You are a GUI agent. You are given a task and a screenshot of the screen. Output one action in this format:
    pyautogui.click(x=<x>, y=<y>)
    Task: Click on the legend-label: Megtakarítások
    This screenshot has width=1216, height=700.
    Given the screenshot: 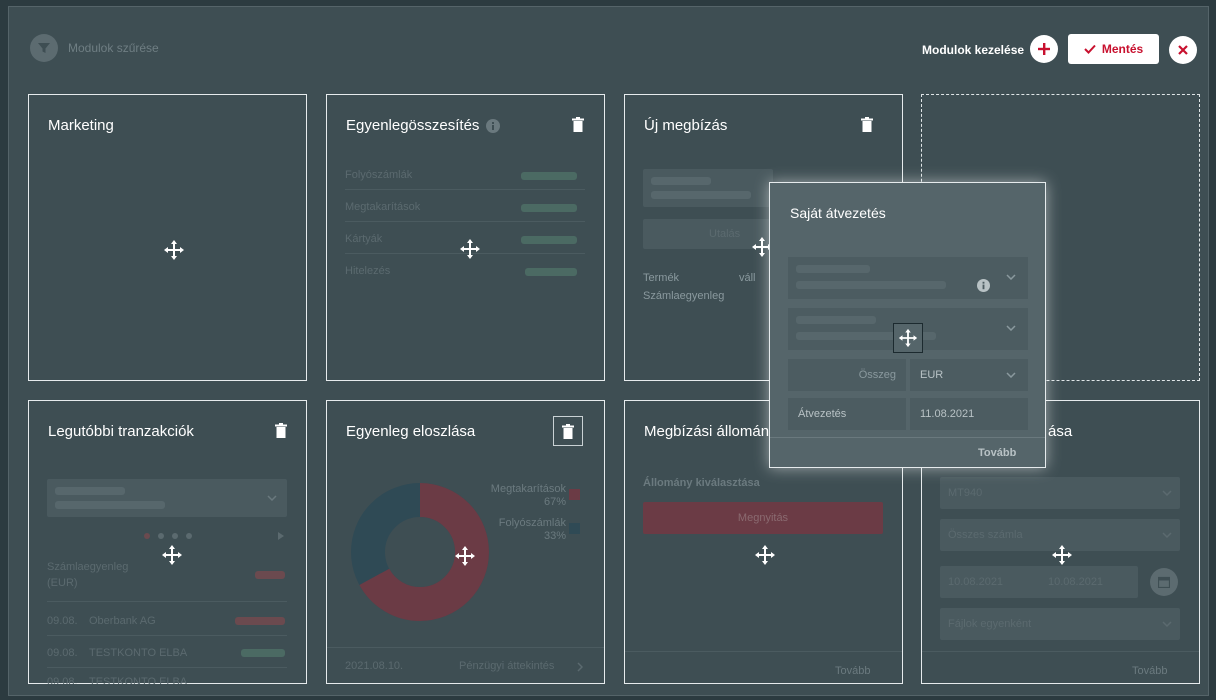 What is the action you would take?
    pyautogui.click(x=528, y=489)
    